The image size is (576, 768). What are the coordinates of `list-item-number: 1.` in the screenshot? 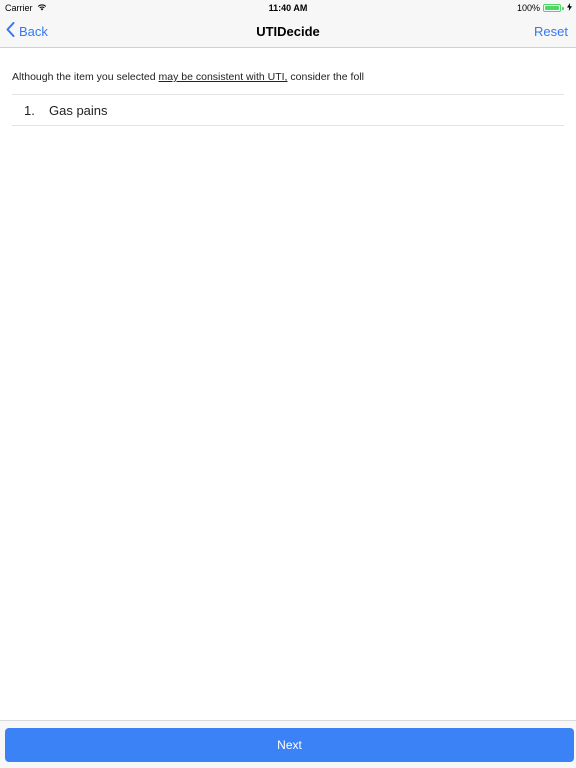 It's located at (29, 110).